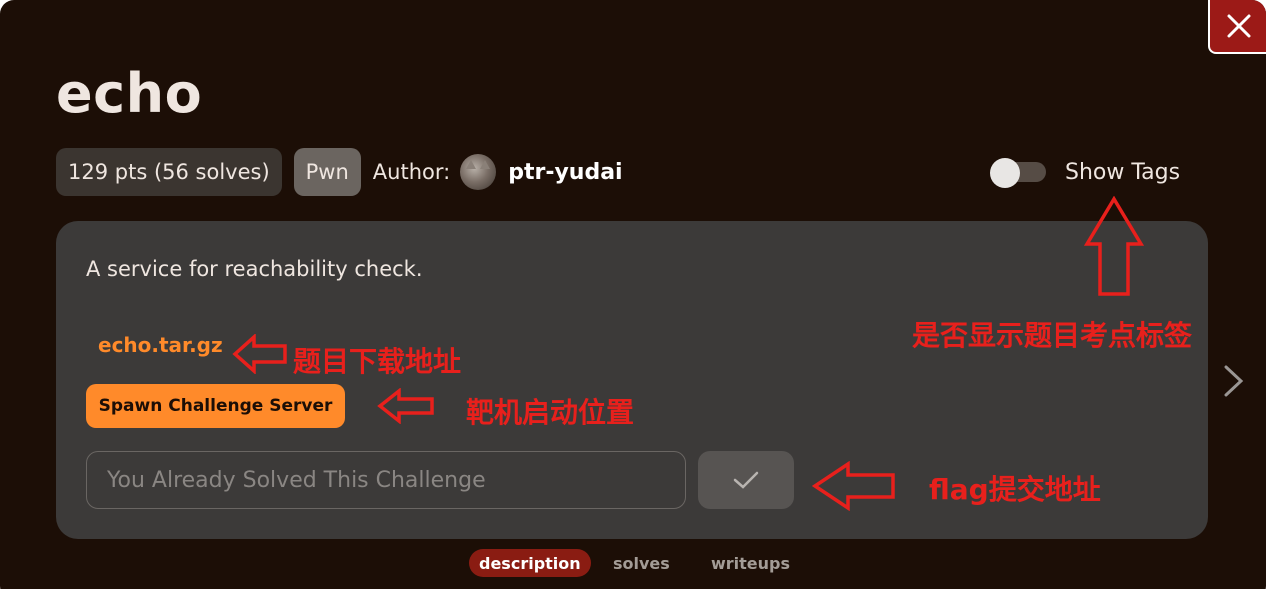 This screenshot has height=589, width=1266. Describe the element at coordinates (641, 563) in the screenshot. I see `tab-solves: solves` at that location.